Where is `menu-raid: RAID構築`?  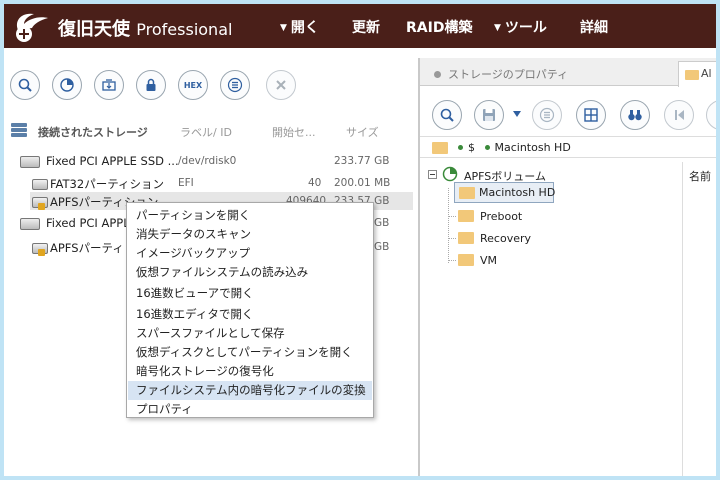 menu-raid: RAID構築 is located at coordinates (439, 27).